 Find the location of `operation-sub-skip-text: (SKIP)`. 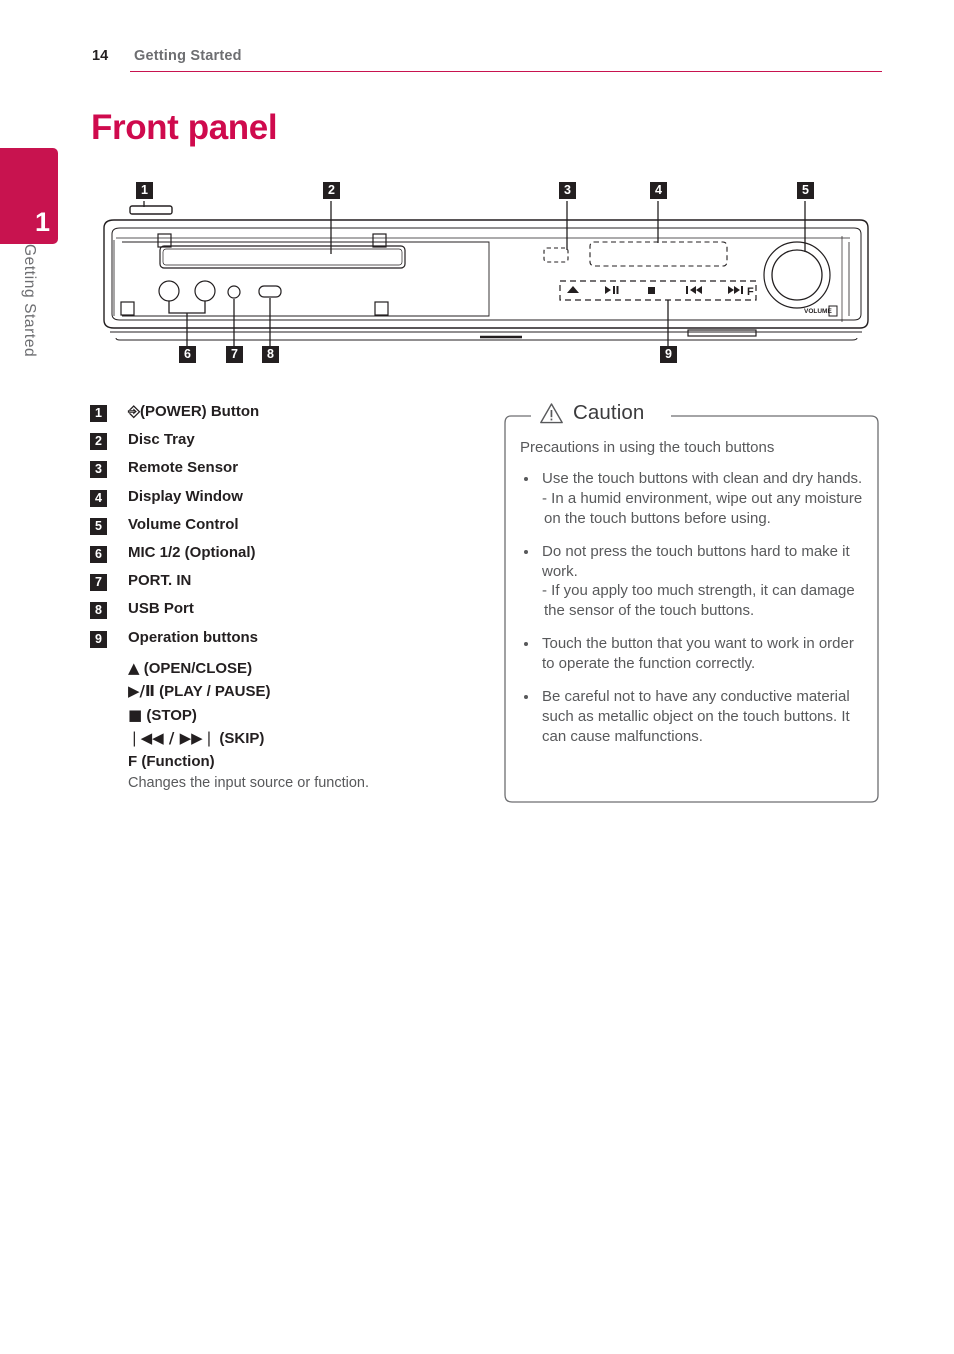

operation-sub-skip-text: (SKIP) is located at coordinates (242, 739).